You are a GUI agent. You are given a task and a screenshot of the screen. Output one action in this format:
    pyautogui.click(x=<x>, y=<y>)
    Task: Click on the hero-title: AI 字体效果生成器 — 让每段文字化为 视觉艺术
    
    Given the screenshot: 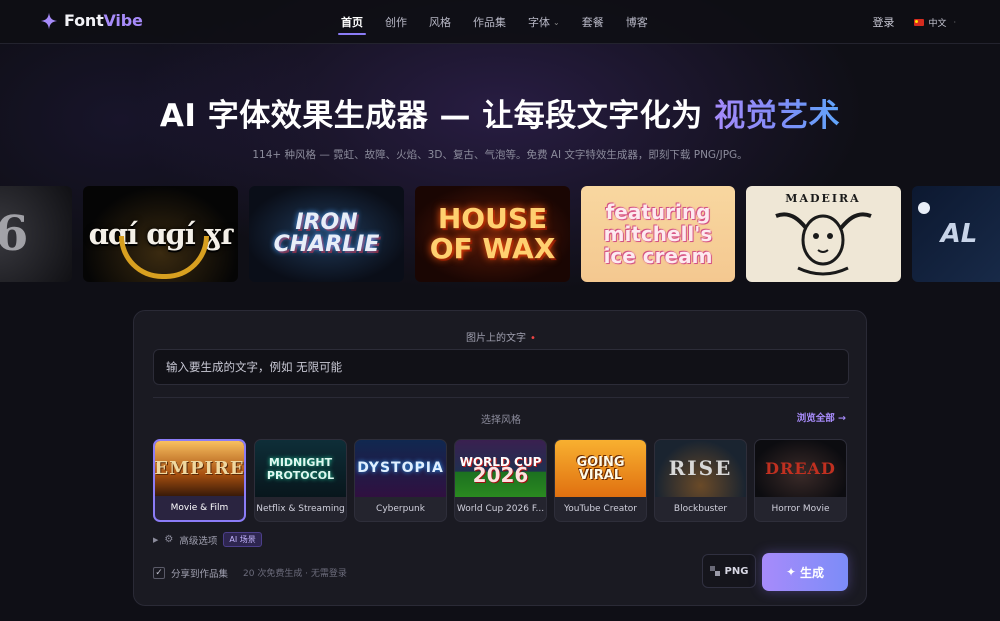 What is the action you would take?
    pyautogui.click(x=500, y=112)
    